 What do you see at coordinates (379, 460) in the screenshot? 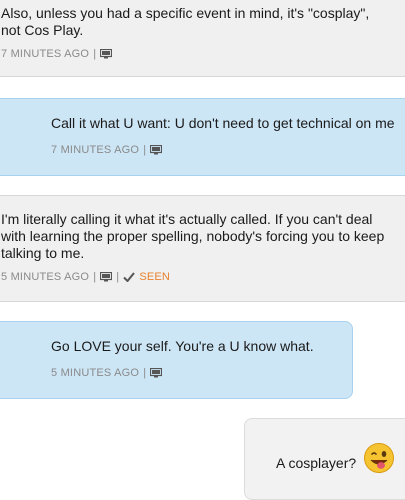
I see `winking-tongue-emoji` at bounding box center [379, 460].